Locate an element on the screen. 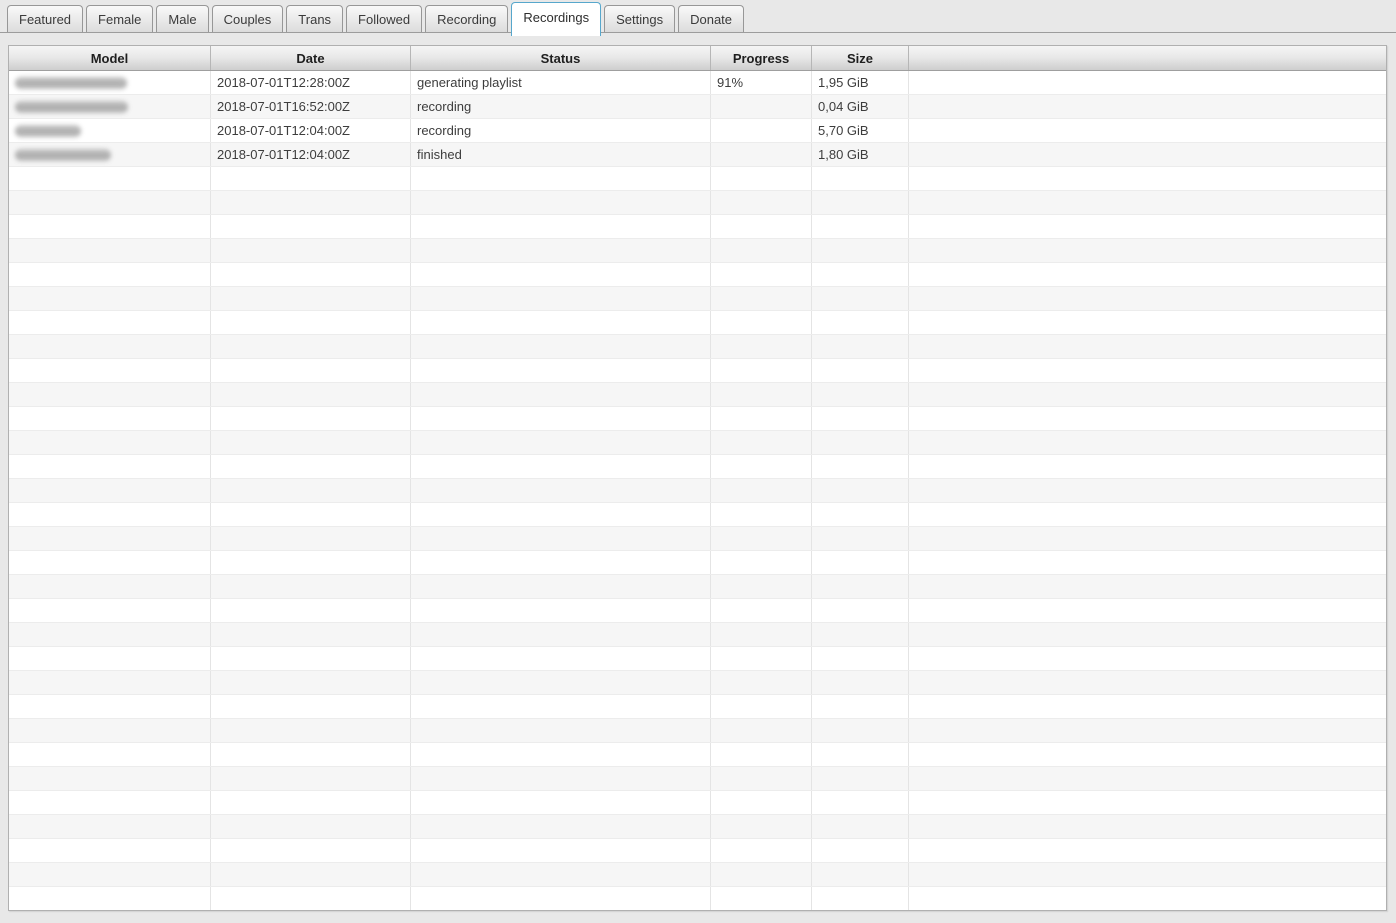  table-row: 2018-07-01T12:04:00Z recording 5,70 GiB is located at coordinates (697, 131).